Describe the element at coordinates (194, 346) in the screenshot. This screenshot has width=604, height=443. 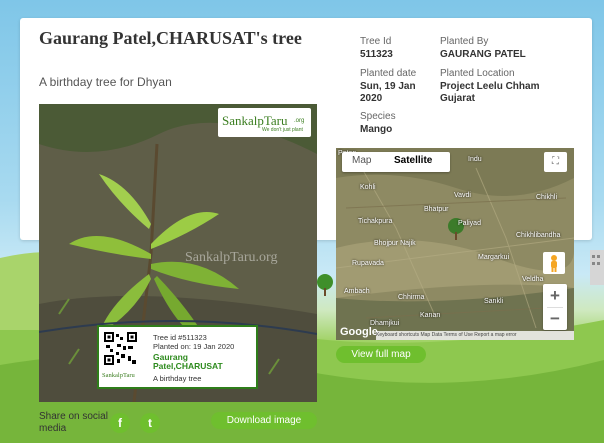
I see `tag-planted-on: Planted on: 19 Jan 2020` at that location.